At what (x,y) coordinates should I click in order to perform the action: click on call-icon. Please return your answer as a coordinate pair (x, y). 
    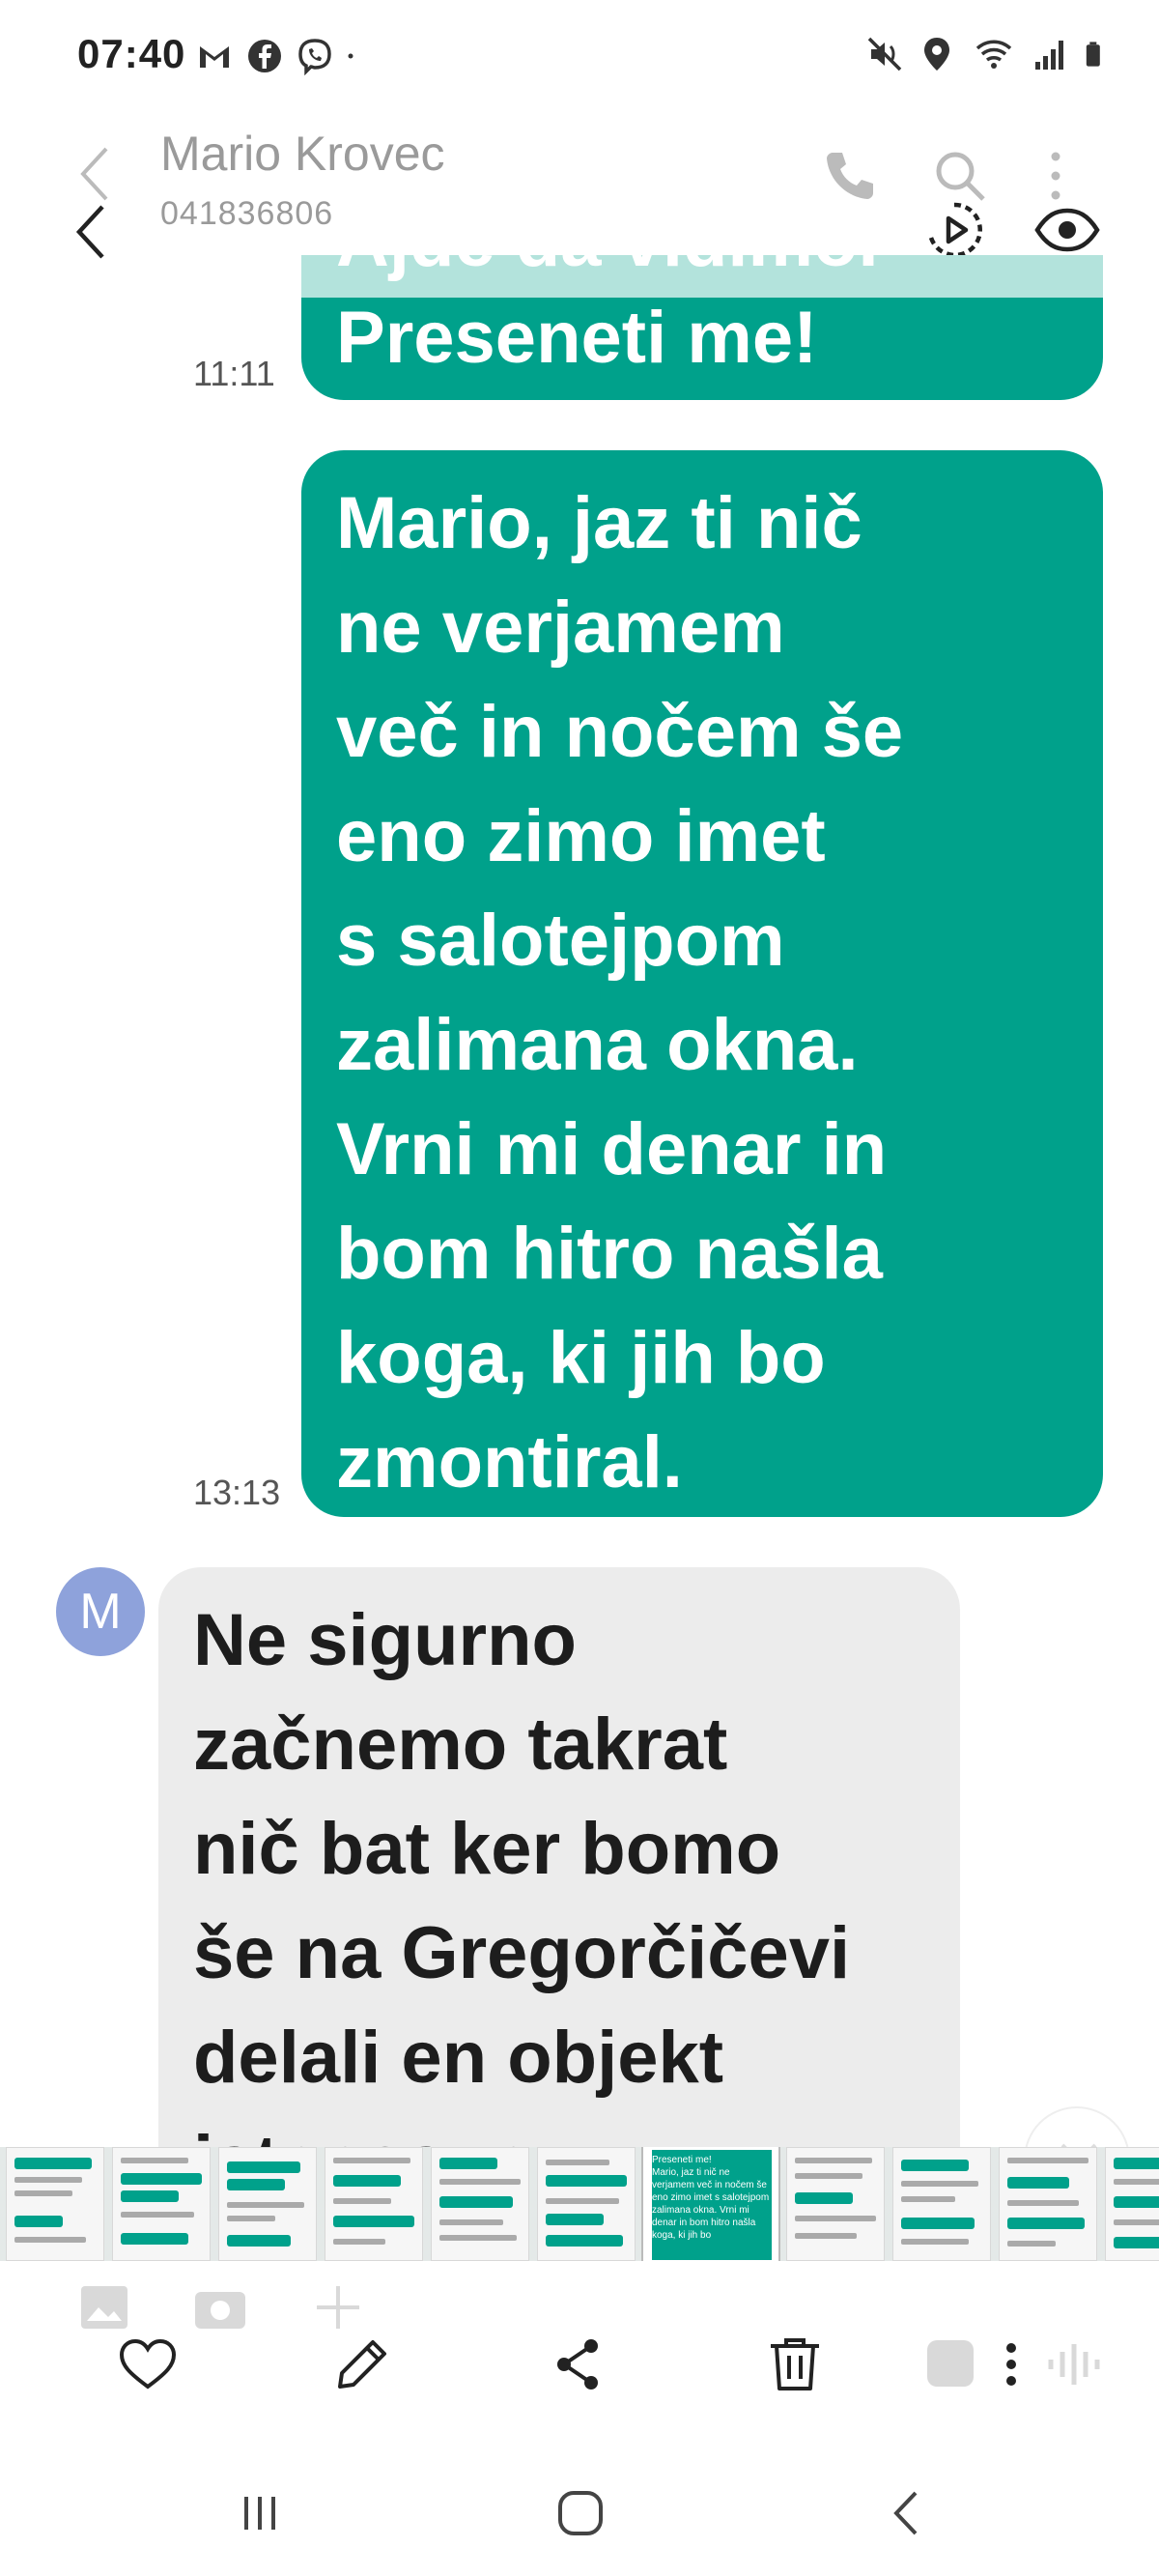
    Looking at the image, I should click on (850, 176).